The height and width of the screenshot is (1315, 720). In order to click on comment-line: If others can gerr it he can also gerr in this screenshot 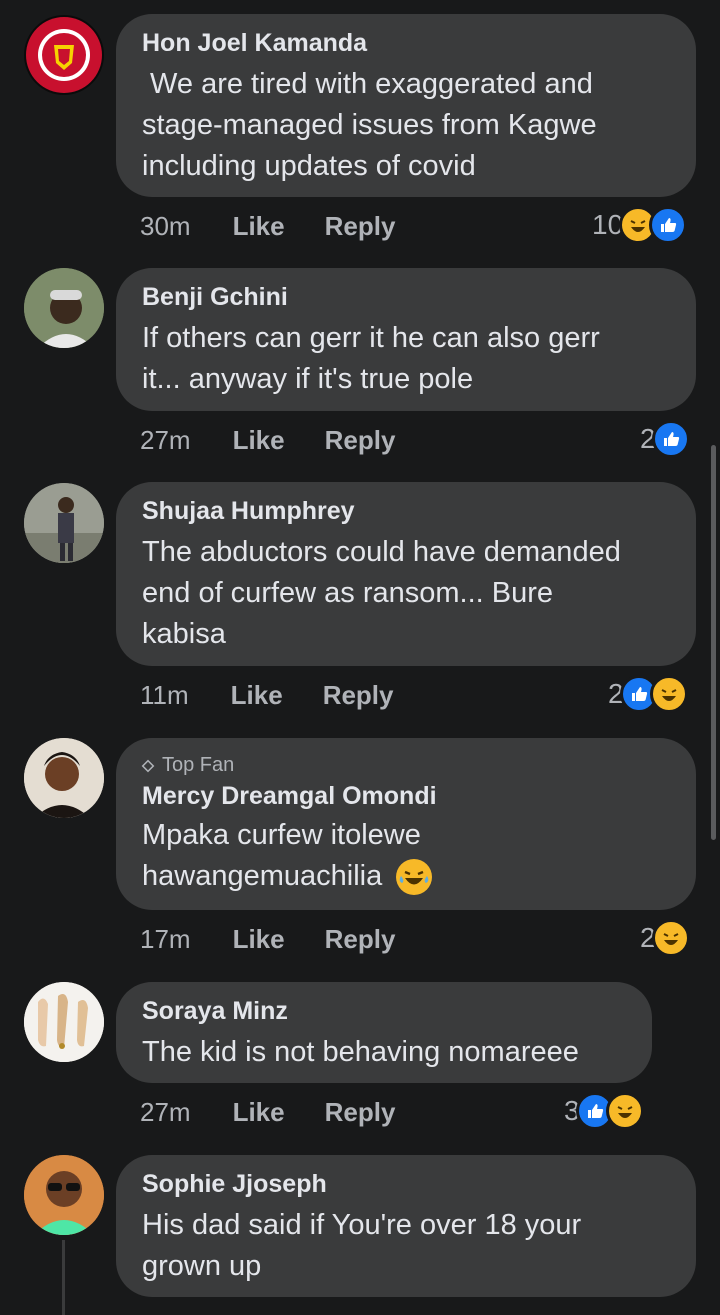, I will do `click(371, 338)`.